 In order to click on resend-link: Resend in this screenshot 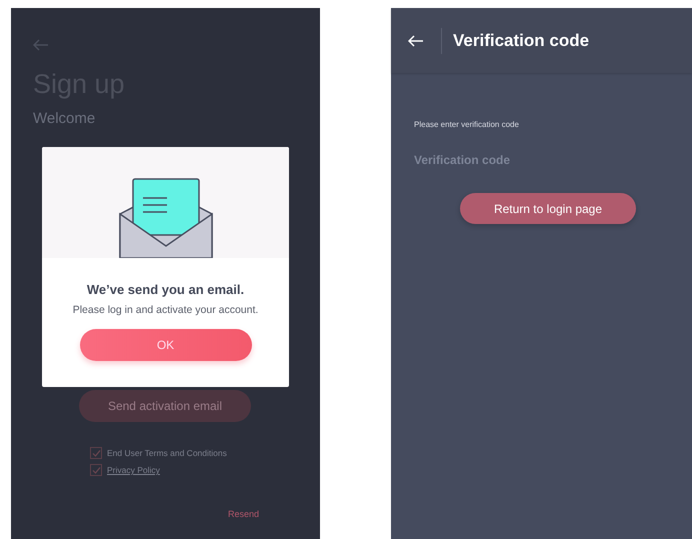, I will do `click(244, 514)`.